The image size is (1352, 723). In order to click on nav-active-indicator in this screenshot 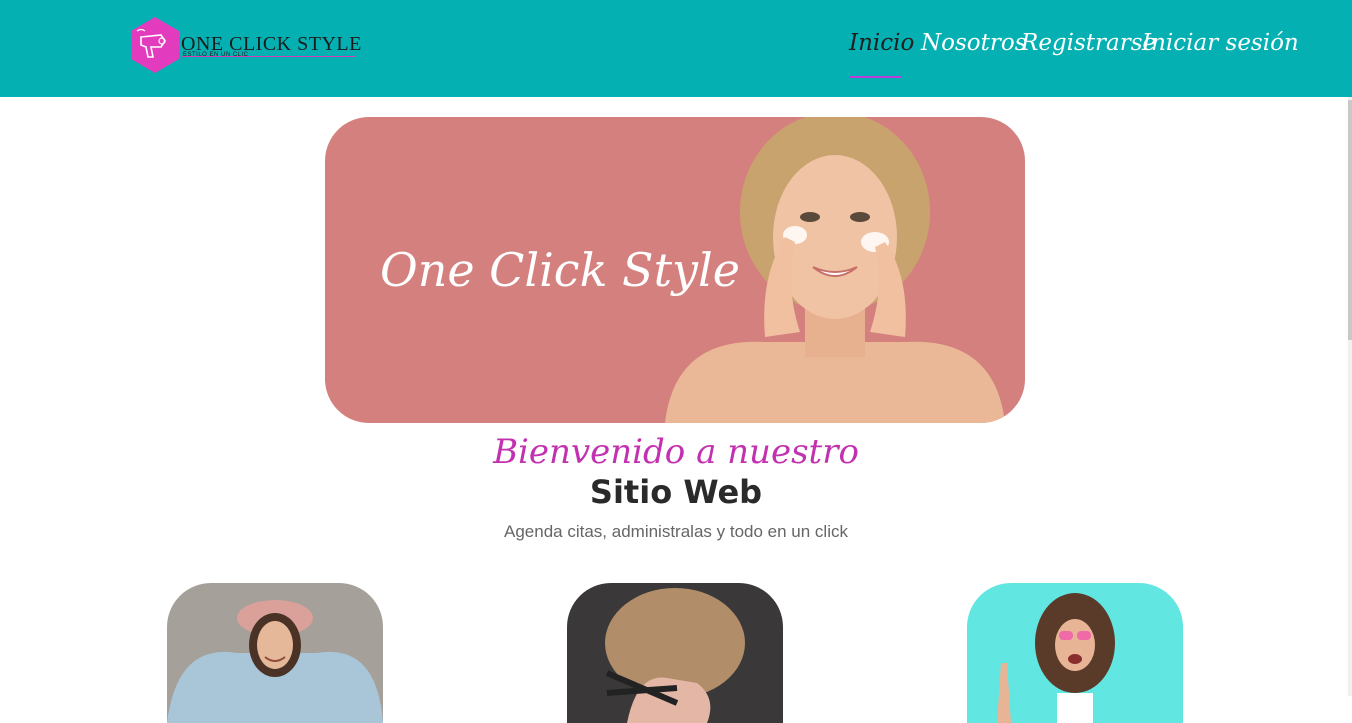, I will do `click(875, 77)`.